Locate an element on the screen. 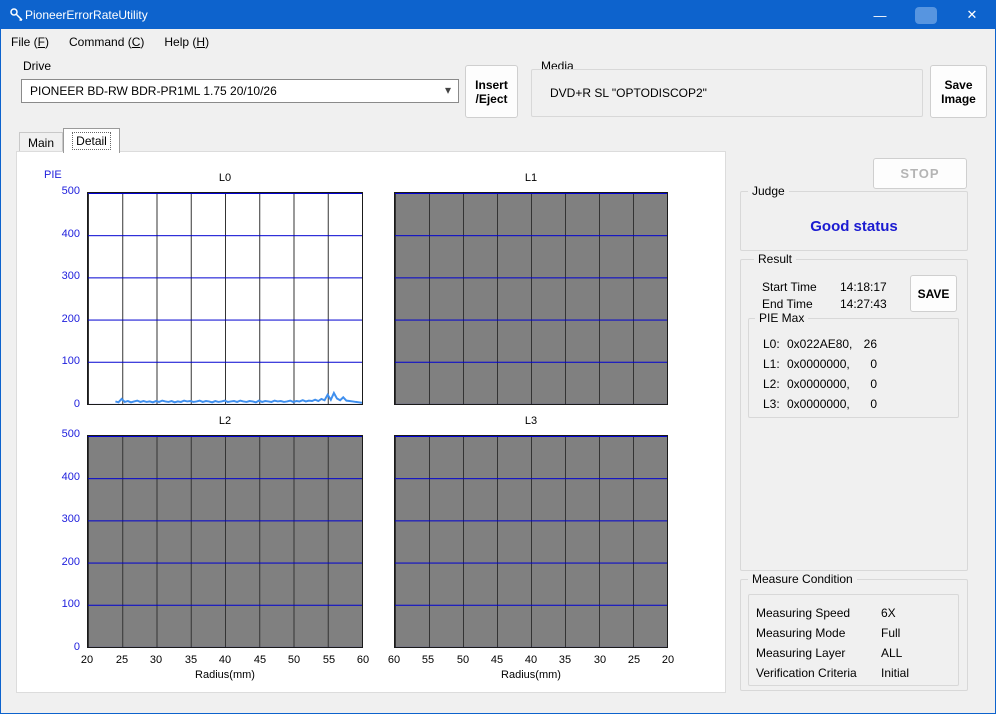 This screenshot has width=996, height=714. window-title: PioneerErrorRateUtility is located at coordinates (86, 15).